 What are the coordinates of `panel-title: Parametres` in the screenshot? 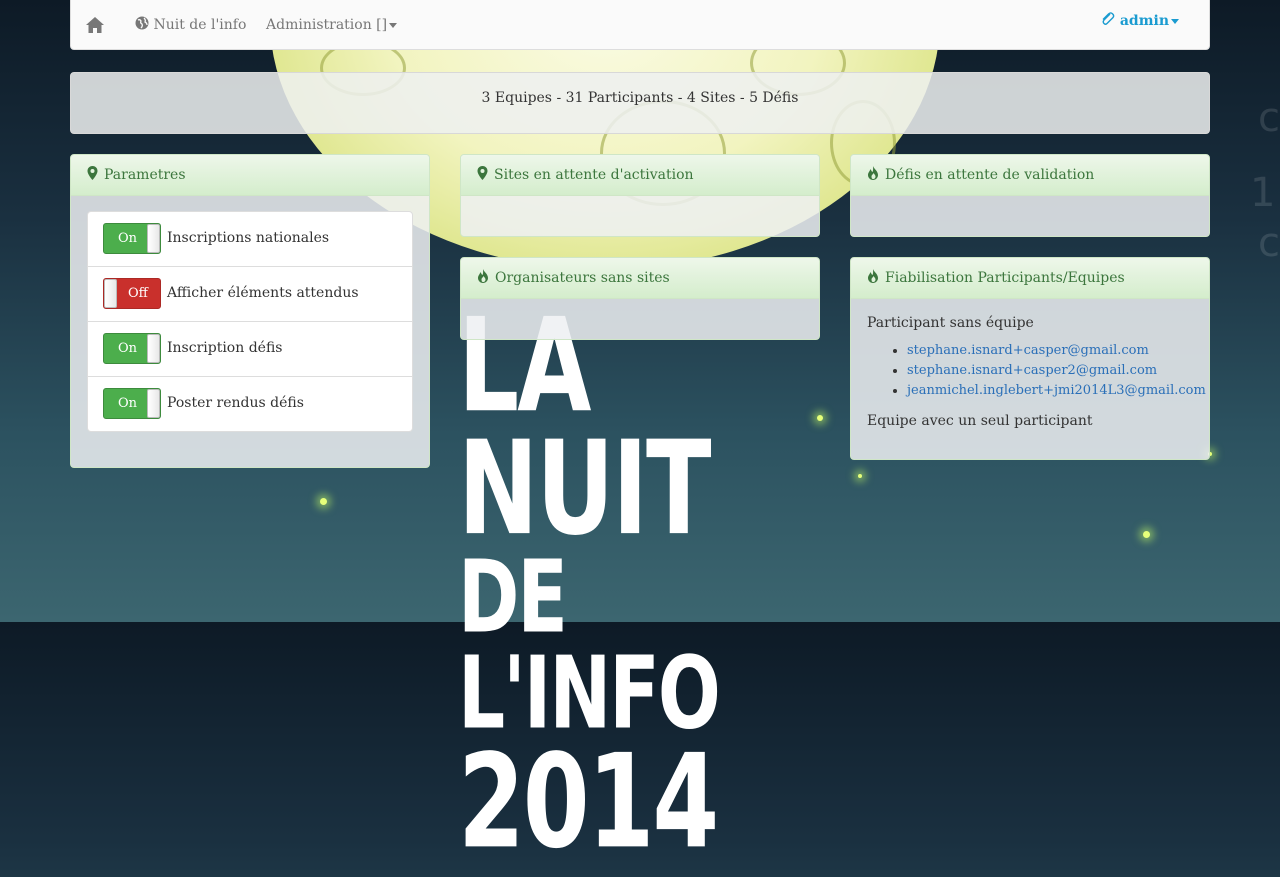 It's located at (145, 175).